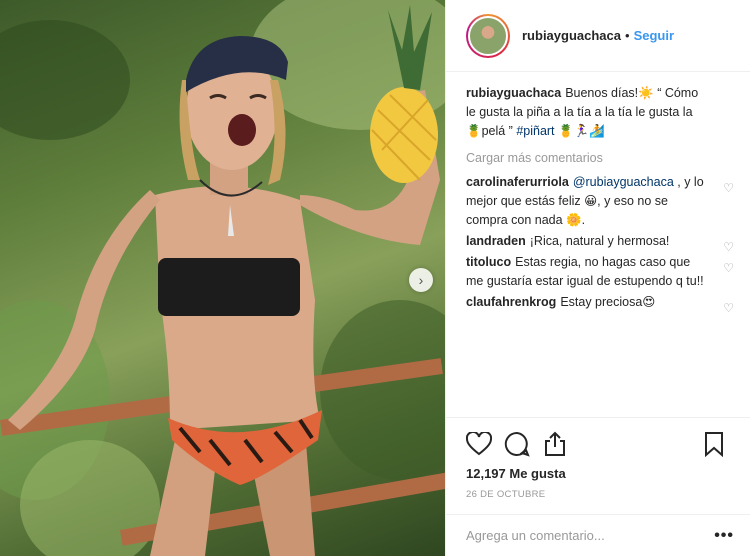  What do you see at coordinates (600, 494) in the screenshot?
I see `post-date: 26 DE OCTUBRE` at bounding box center [600, 494].